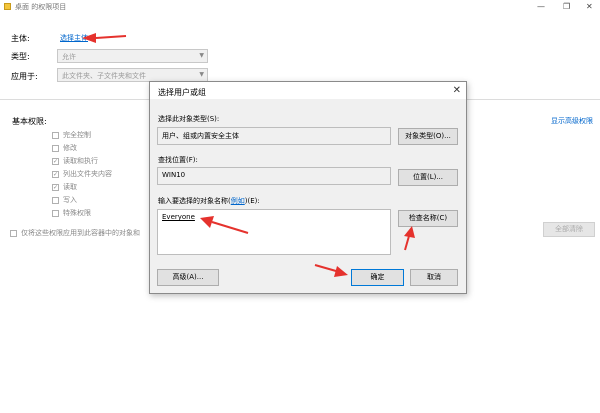  What do you see at coordinates (238, 201) in the screenshot?
I see `examples-link: 例如` at bounding box center [238, 201].